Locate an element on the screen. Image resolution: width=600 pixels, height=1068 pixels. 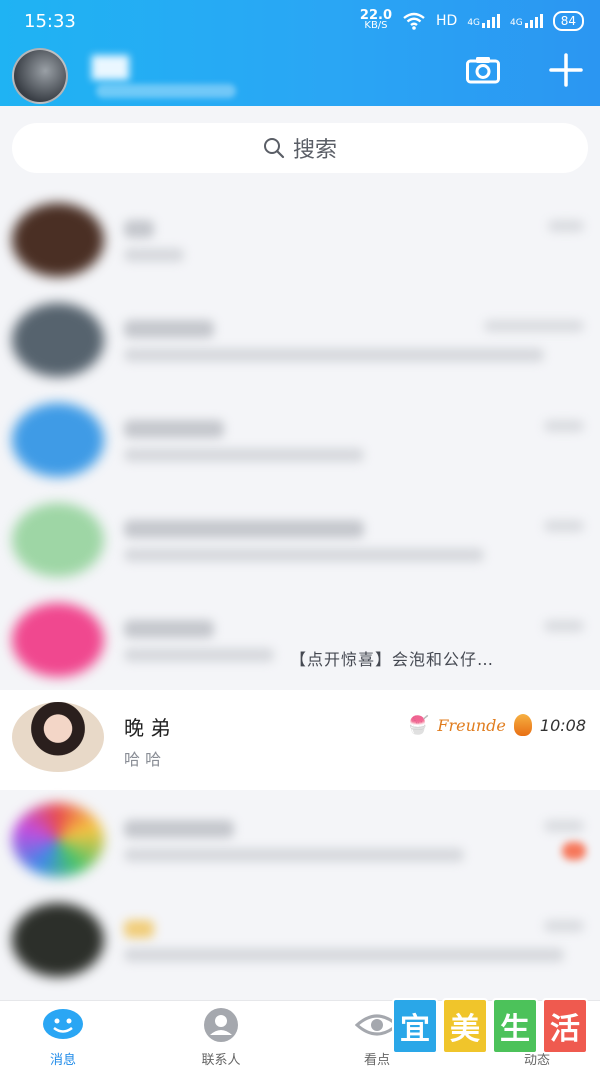
header-row: ▇▇ is located at coordinates (300, 74).